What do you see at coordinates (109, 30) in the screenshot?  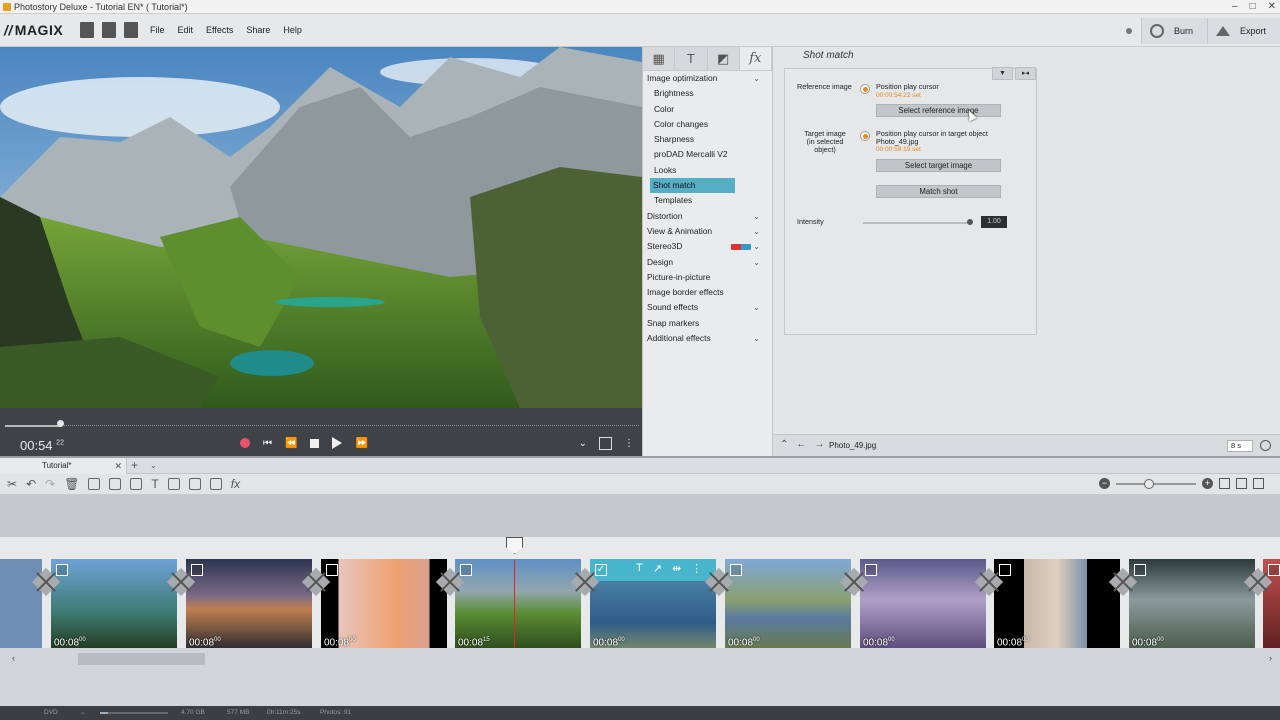 I see `open-folder-icon` at bounding box center [109, 30].